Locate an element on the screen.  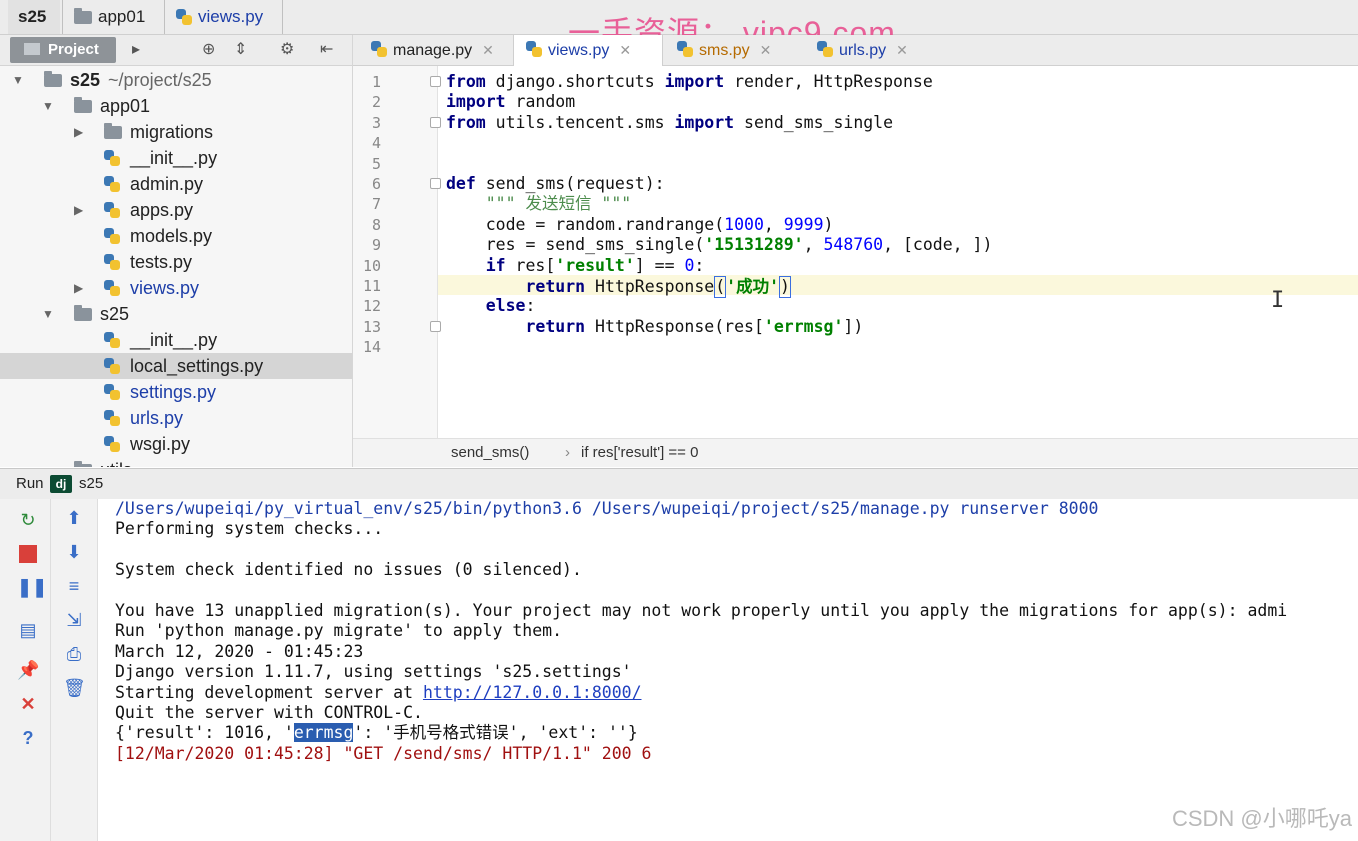
collapse-all-icon: ⇕ is located at coordinates (240, 50).